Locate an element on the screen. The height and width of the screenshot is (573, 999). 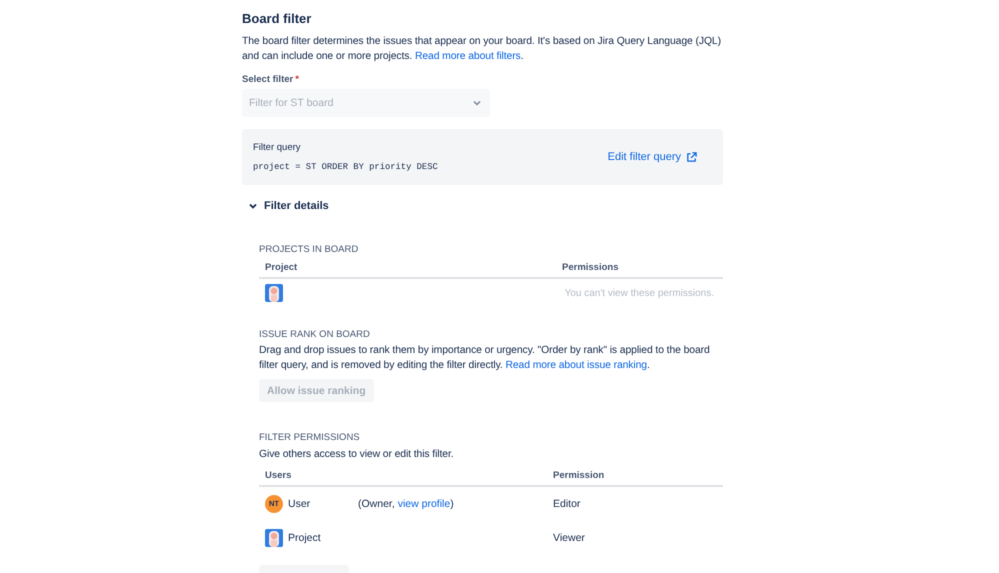
owner-note: (Owner, view profile) is located at coordinates (406, 504).